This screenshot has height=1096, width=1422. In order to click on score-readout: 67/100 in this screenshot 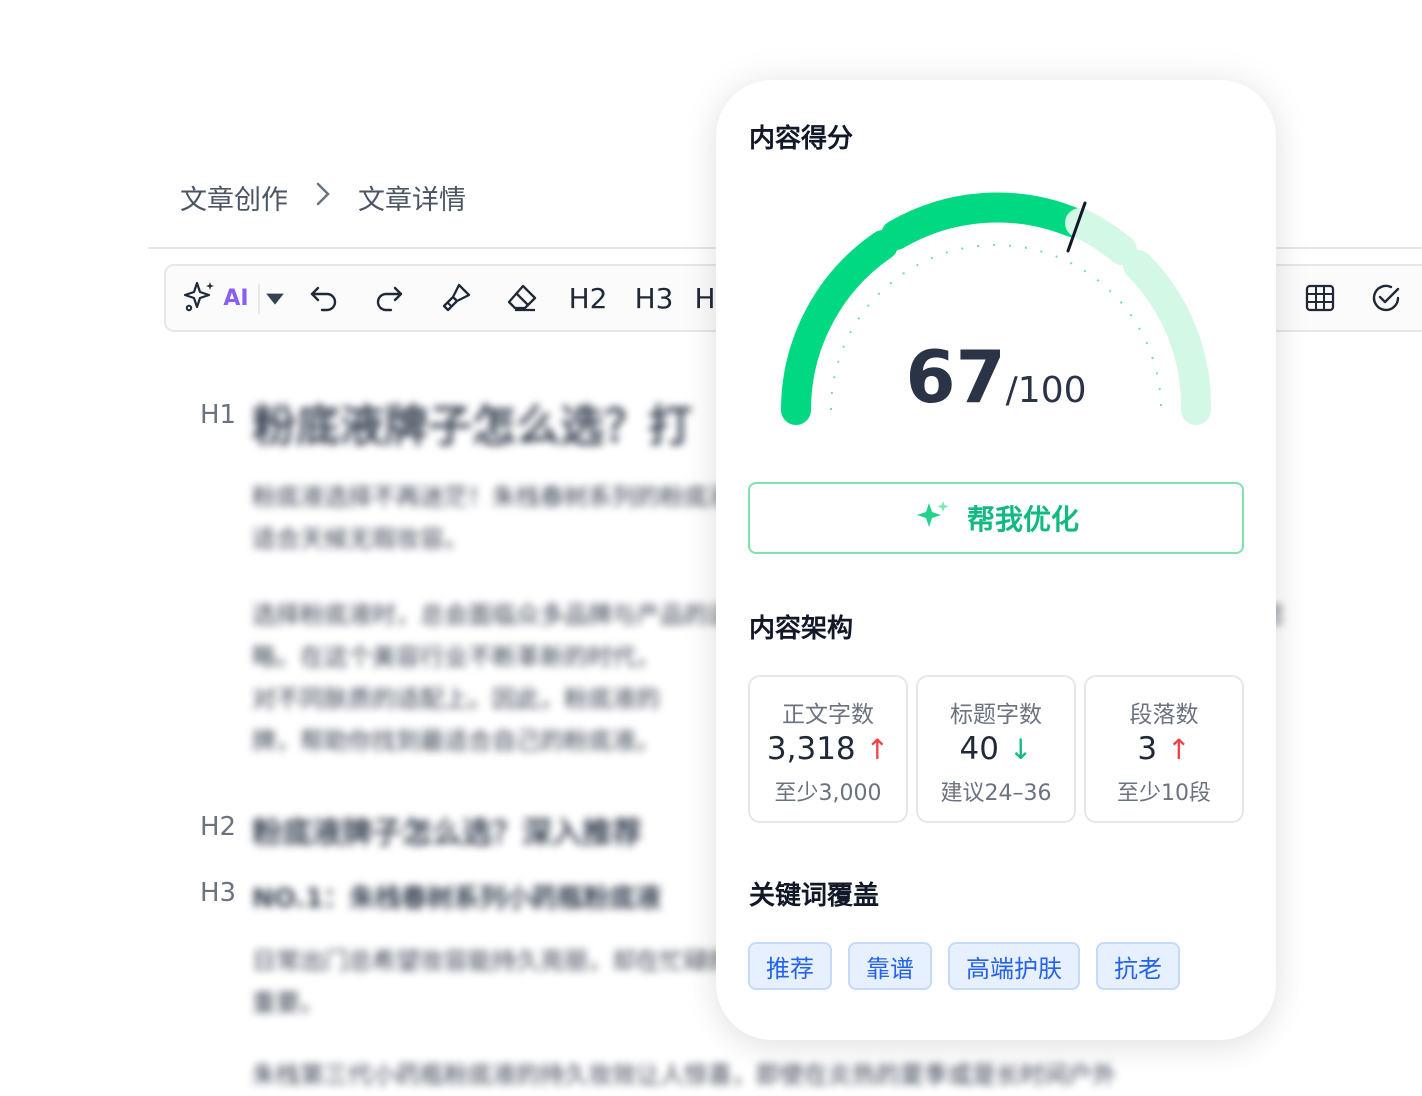, I will do `click(996, 377)`.